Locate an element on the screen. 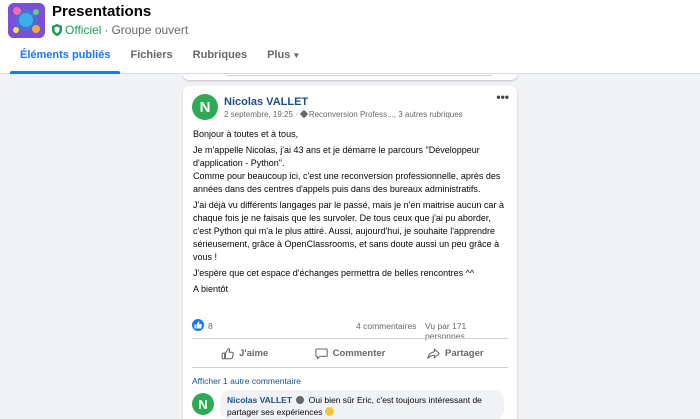  tab-topics: Rubriques is located at coordinates (220, 58).